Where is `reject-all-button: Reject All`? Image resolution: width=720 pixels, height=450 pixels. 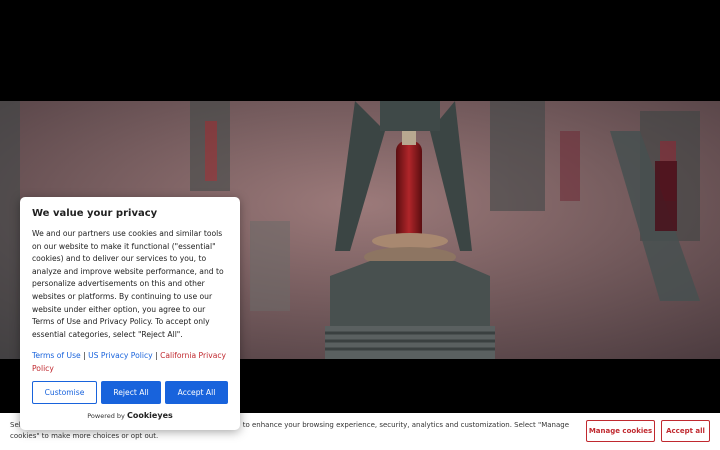
reject-all-button: Reject All is located at coordinates (131, 392).